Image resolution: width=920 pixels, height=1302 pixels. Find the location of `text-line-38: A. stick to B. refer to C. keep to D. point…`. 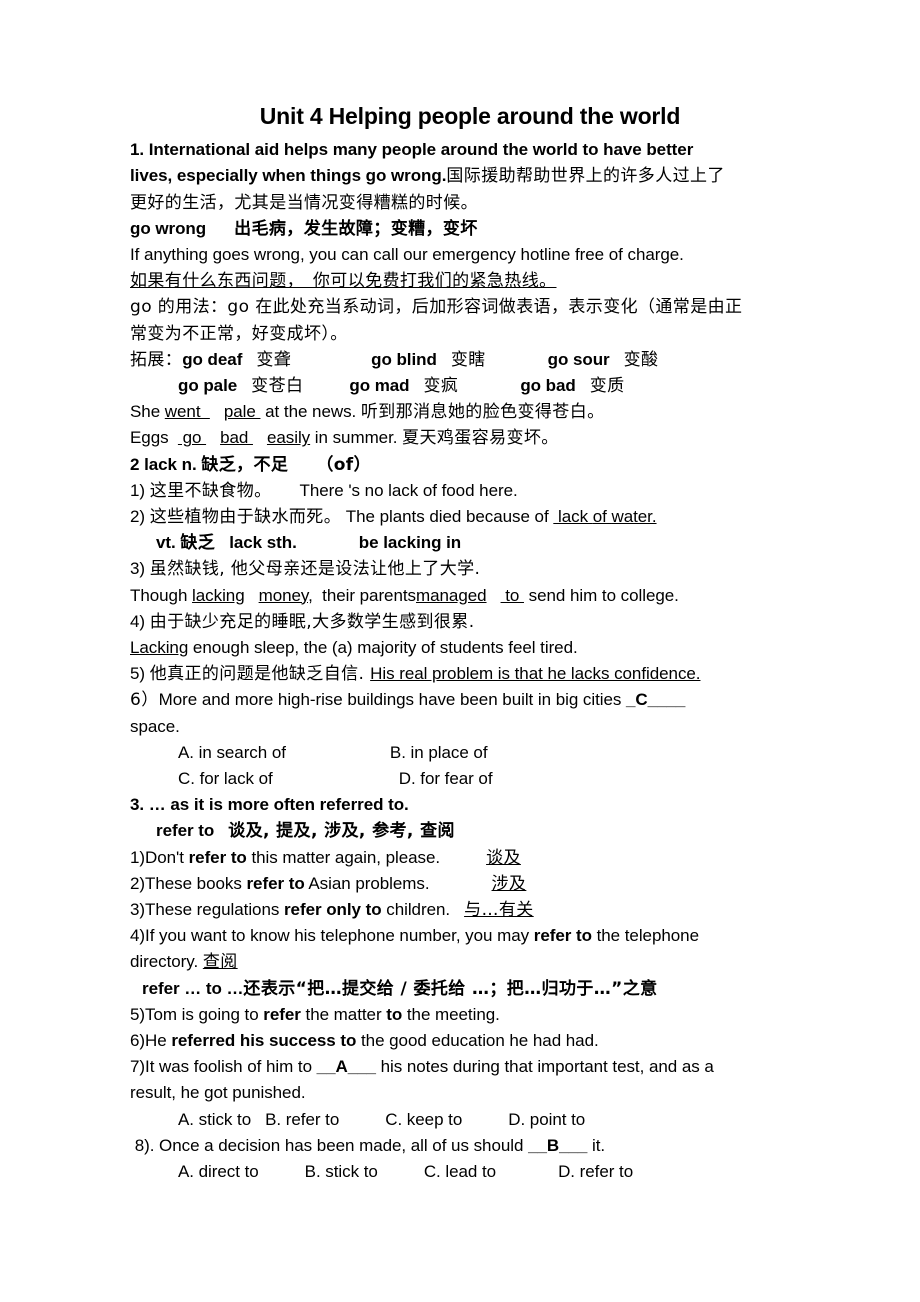

text-line-38: A. stick to B. refer to C. keep to D. point… is located at coordinates (470, 1120).